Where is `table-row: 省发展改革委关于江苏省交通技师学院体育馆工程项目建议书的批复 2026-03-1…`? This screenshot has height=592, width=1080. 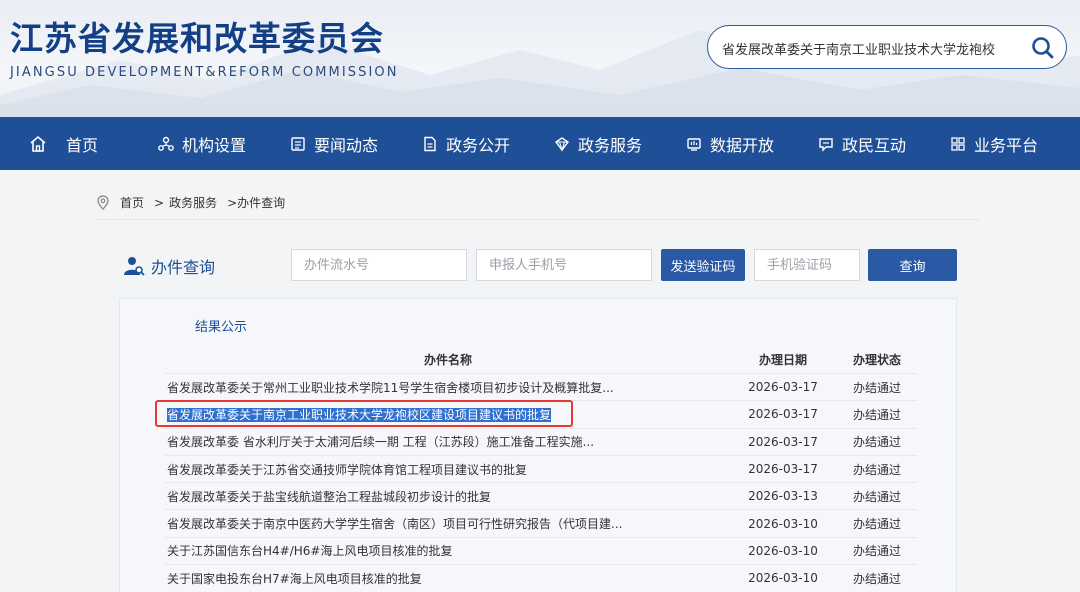 table-row: 省发展改革委关于江苏省交通技师学院体育馆工程项目建议书的批复 2026-03-1… is located at coordinates (541, 468).